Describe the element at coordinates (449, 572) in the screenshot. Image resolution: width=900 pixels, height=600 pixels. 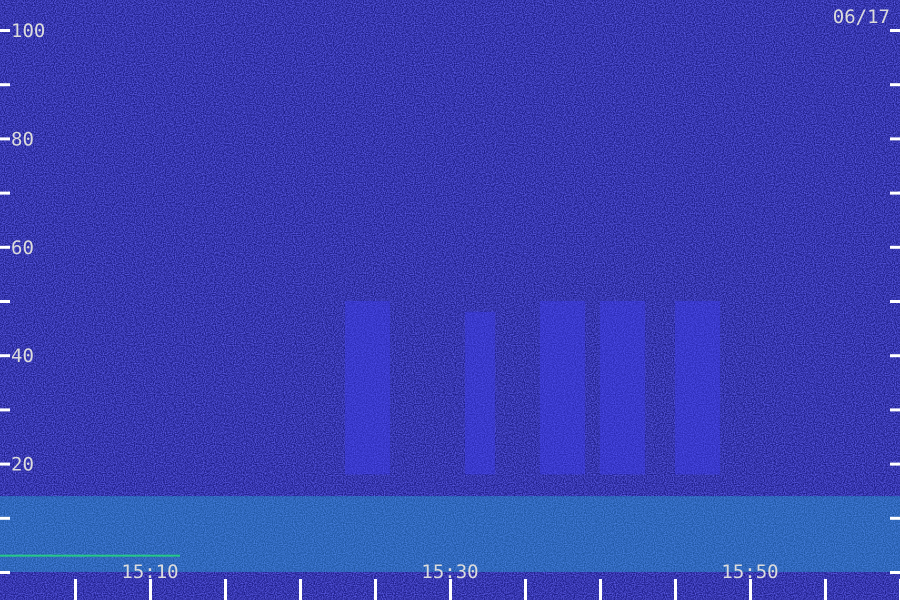
I see `x-tick-label: 15:30` at that location.